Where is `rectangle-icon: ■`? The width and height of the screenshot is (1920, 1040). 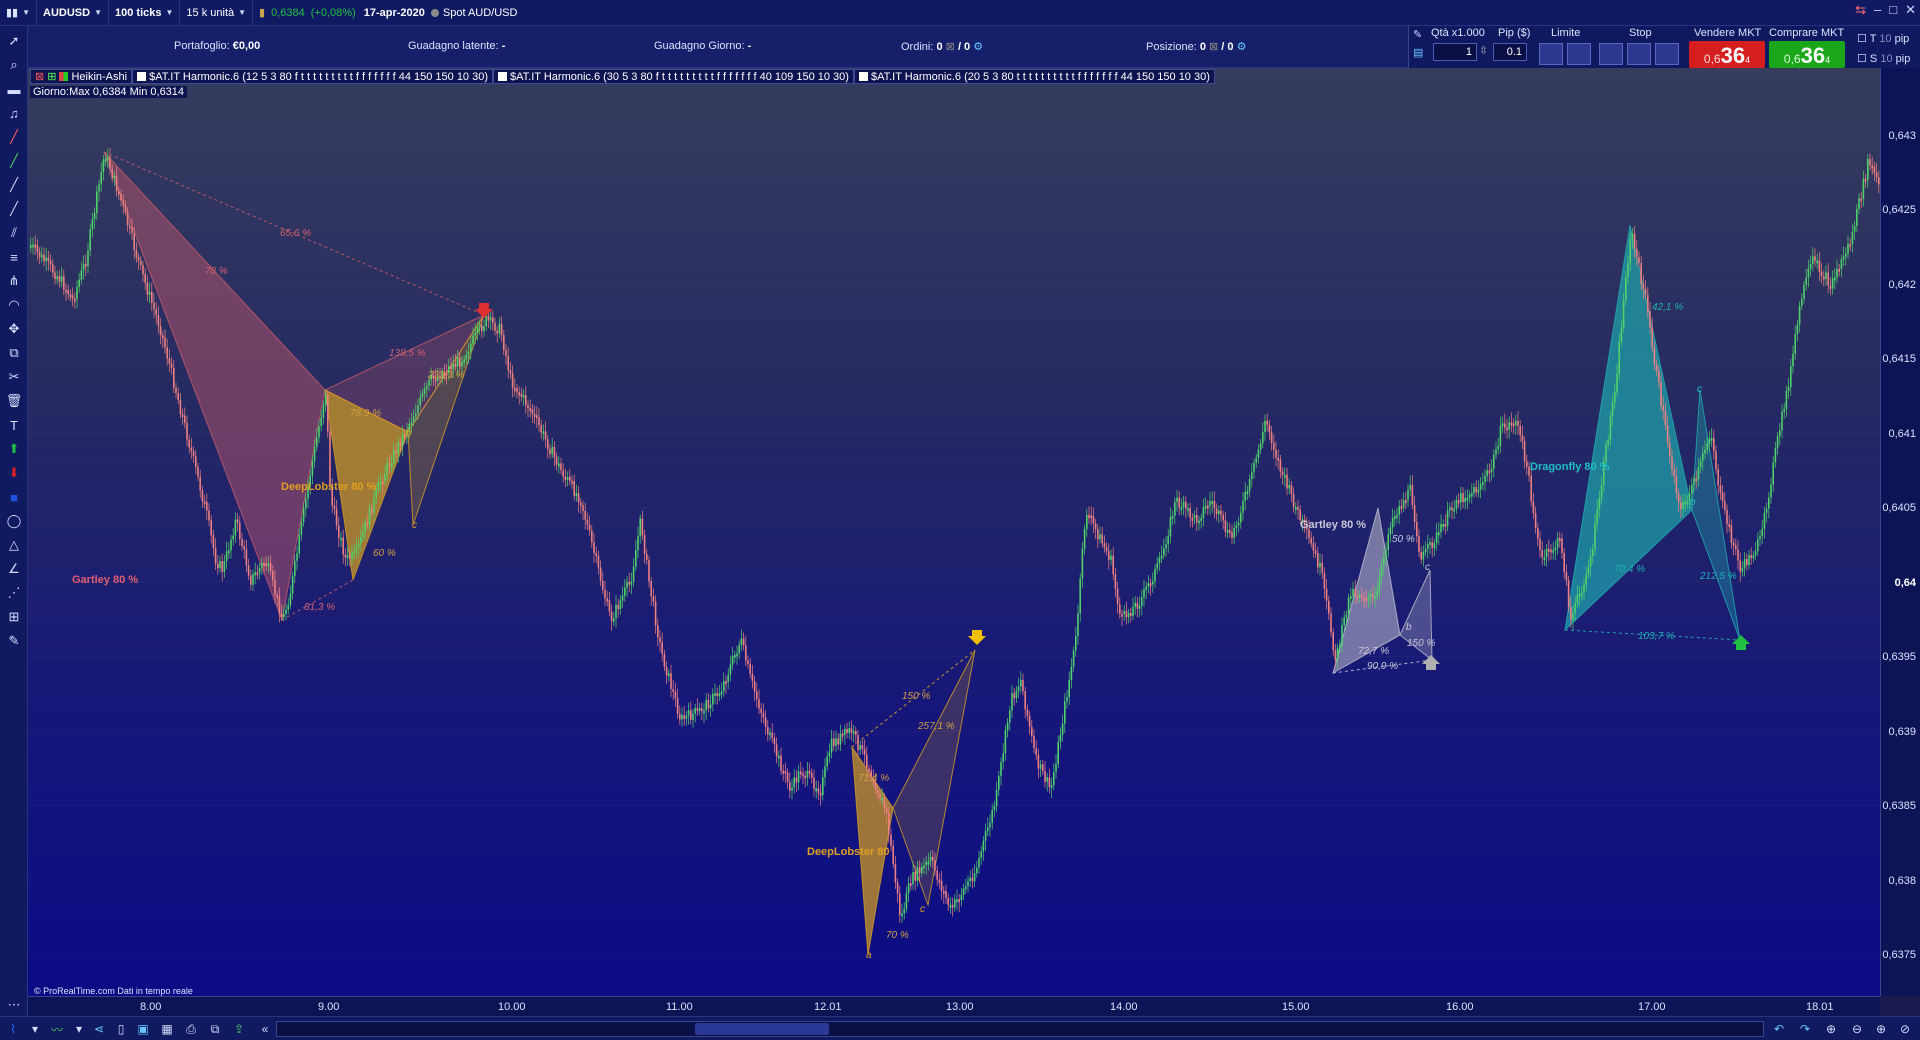
rectangle-icon: ■ is located at coordinates (14, 497).